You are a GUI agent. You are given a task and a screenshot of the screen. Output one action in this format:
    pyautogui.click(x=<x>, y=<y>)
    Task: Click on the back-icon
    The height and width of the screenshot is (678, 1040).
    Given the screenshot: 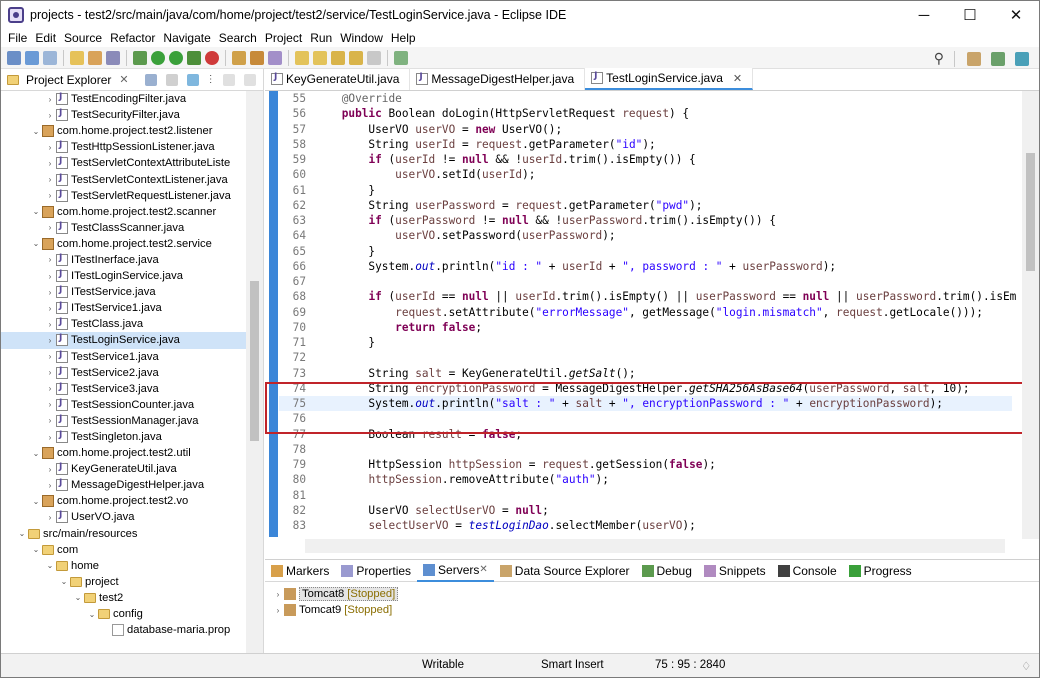 What is the action you would take?
    pyautogui.click(x=356, y=57)
    